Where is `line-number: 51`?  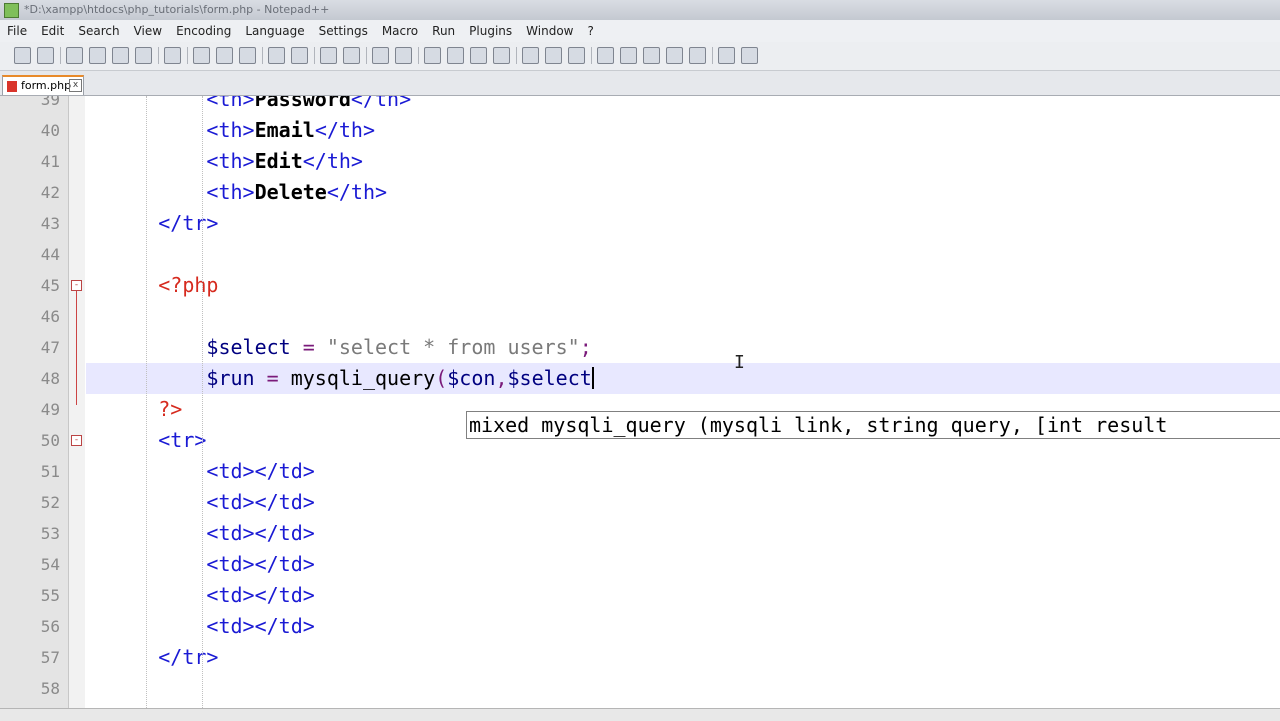
line-number: 51 is located at coordinates (50, 471).